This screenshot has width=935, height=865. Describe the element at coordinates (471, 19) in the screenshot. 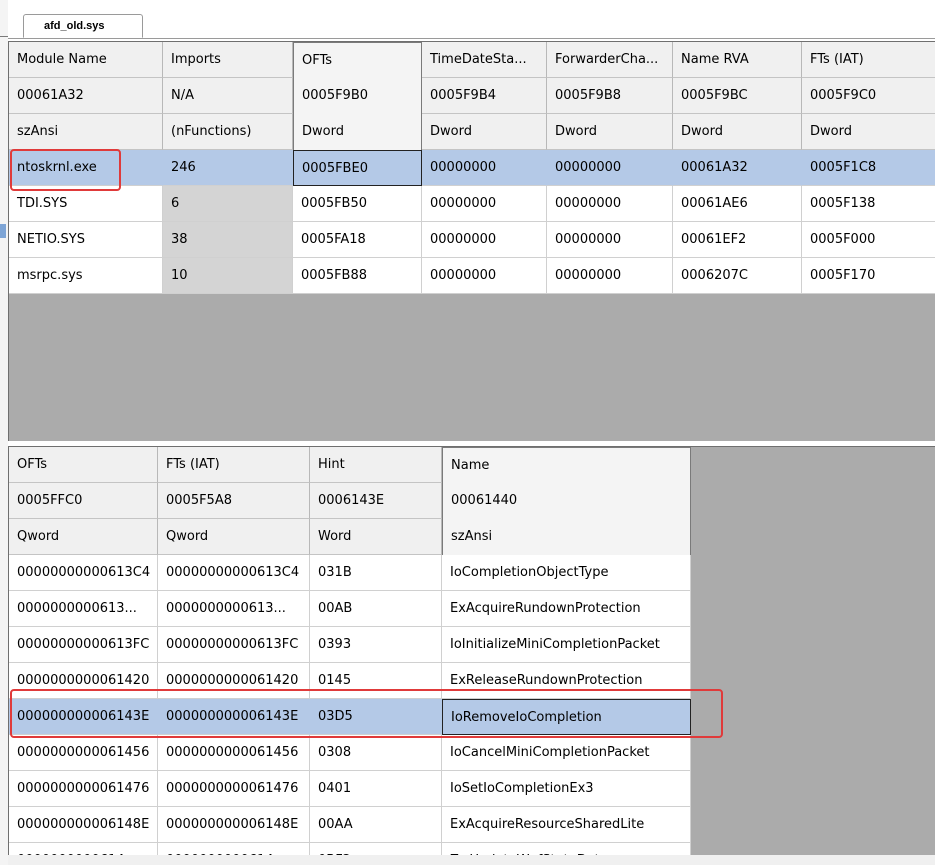

I see `tab-bar: afd_old.sys` at that location.